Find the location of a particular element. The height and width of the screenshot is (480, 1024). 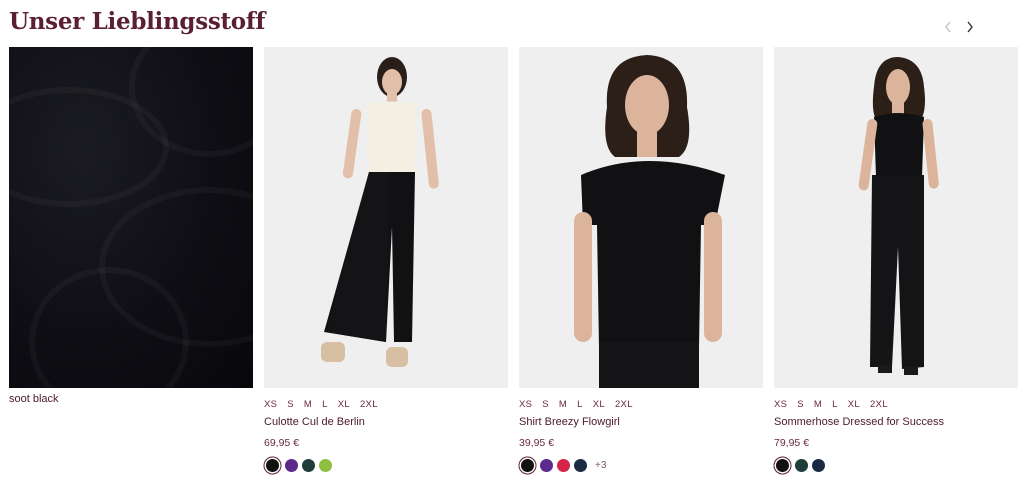

fabric-label: soot black is located at coordinates (131, 399).